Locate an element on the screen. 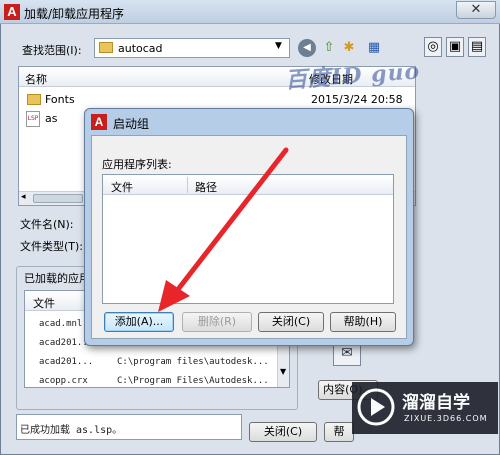 This screenshot has height=455, width=500. brand-url: ZIXUE.3D66.COM is located at coordinates (446, 418).